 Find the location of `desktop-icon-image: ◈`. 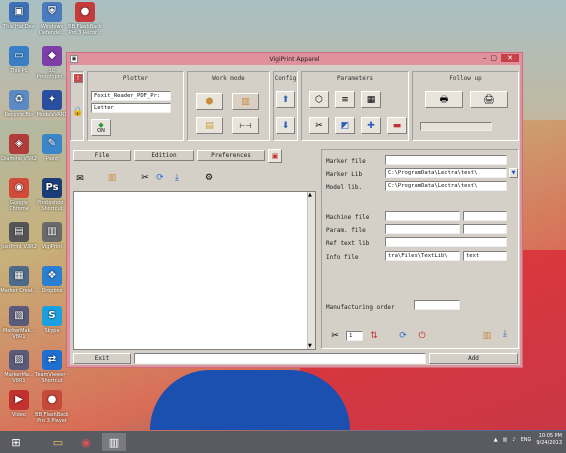

desktop-icon-image: ◈ is located at coordinates (19, 144).